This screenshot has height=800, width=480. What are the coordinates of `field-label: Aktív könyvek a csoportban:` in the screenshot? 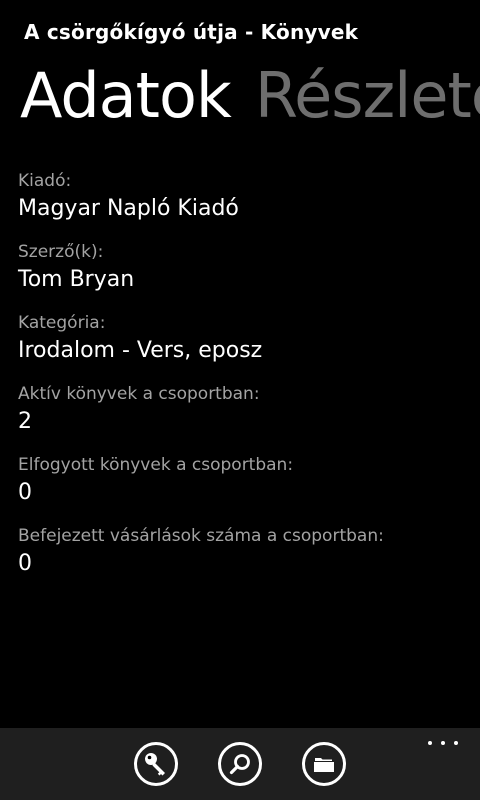 It's located at (139, 394).